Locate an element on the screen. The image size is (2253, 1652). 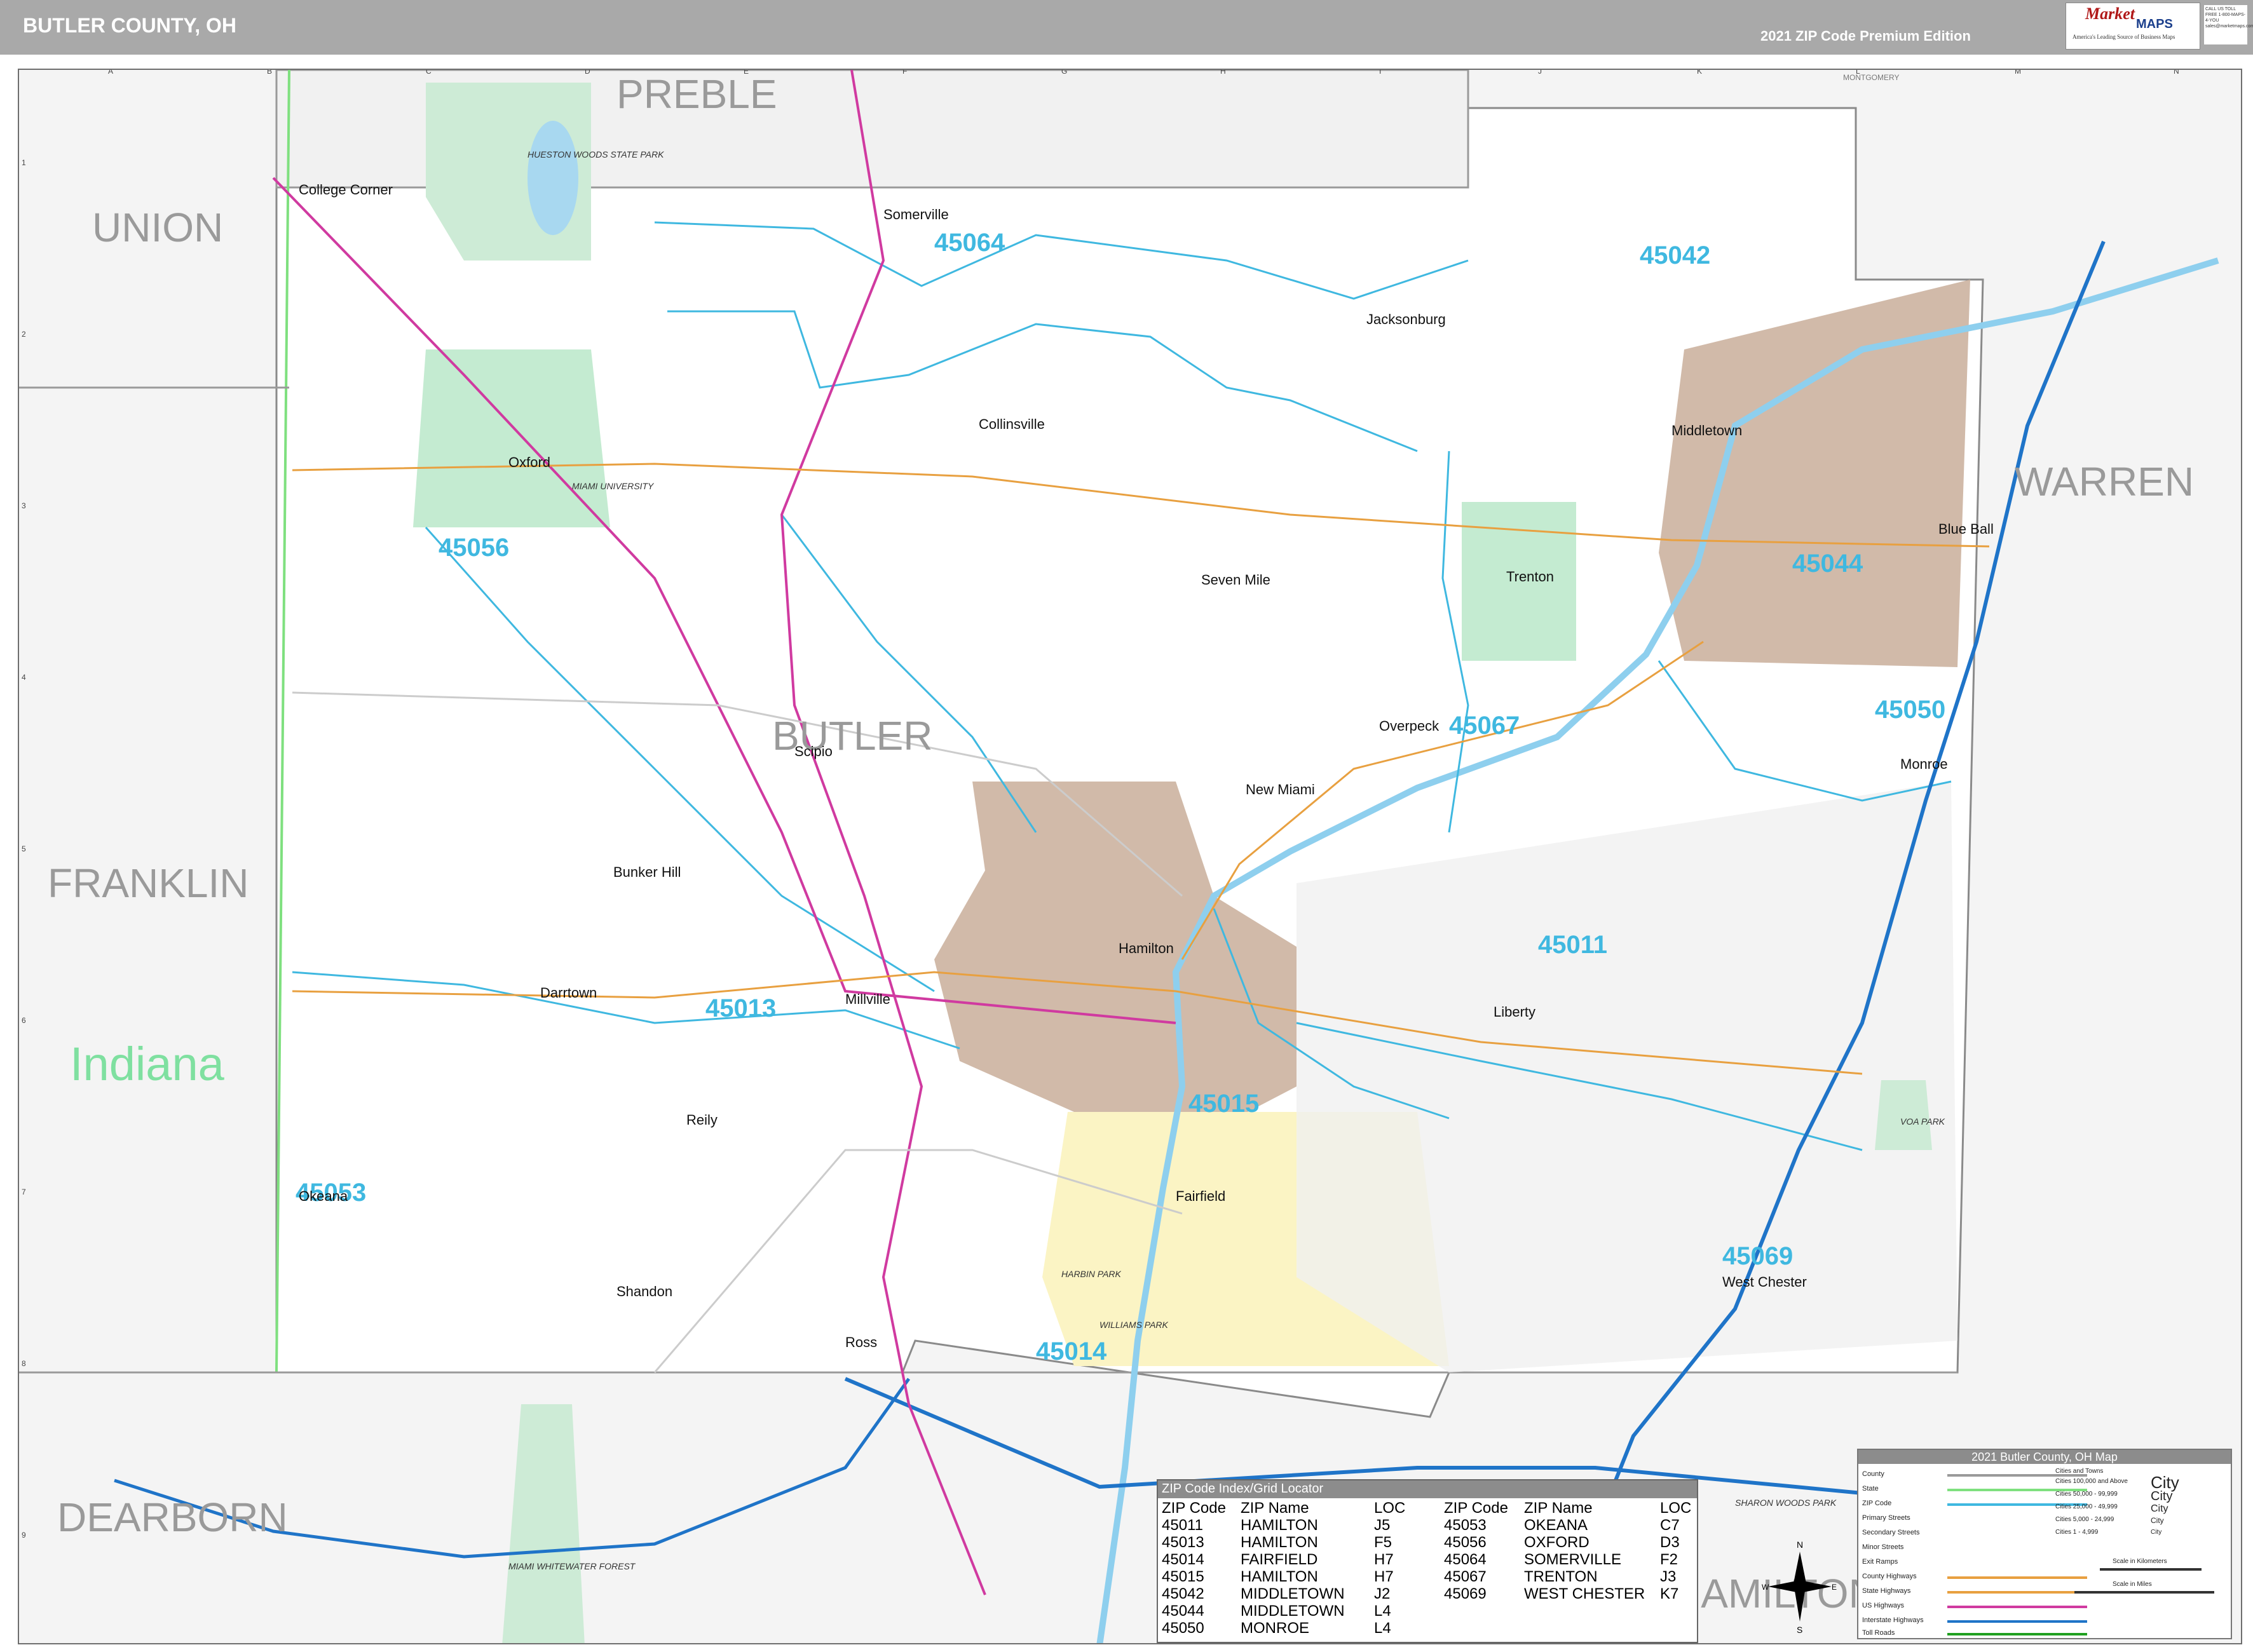
grid-col-d: D is located at coordinates (587, 73).